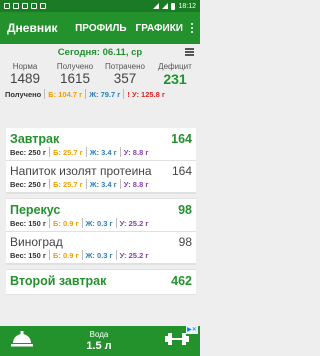  Describe the element at coordinates (192, 28) in the screenshot. I see `overflow-menu-icon` at that location.